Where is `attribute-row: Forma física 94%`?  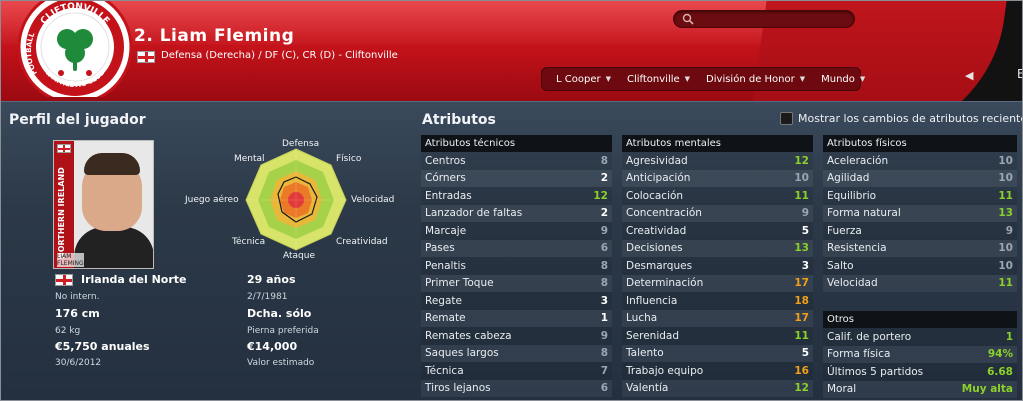 attribute-row: Forma física 94% is located at coordinates (920, 354).